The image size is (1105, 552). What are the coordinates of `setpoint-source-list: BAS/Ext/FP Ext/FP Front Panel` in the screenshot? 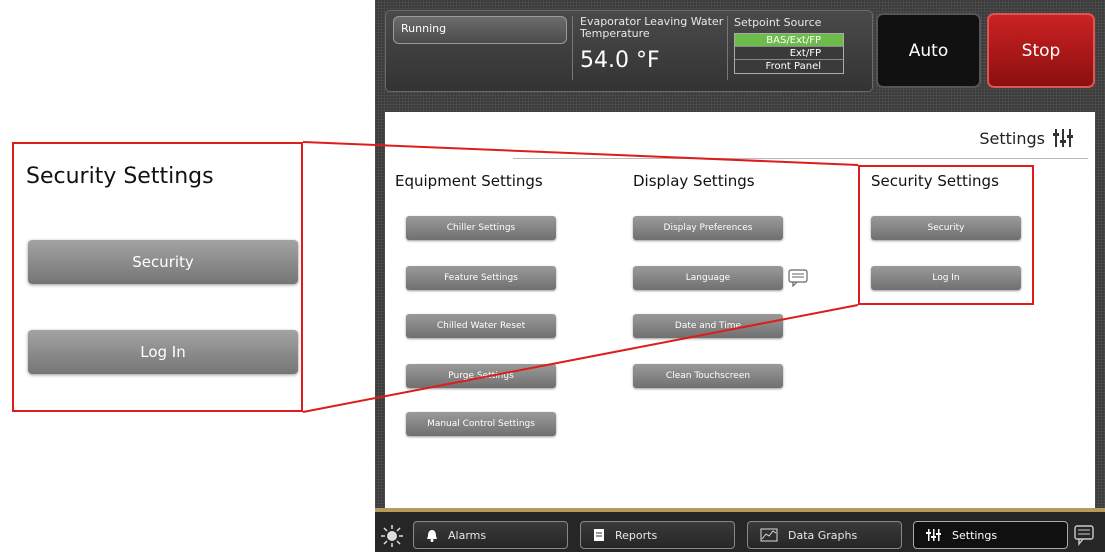 It's located at (789, 53).